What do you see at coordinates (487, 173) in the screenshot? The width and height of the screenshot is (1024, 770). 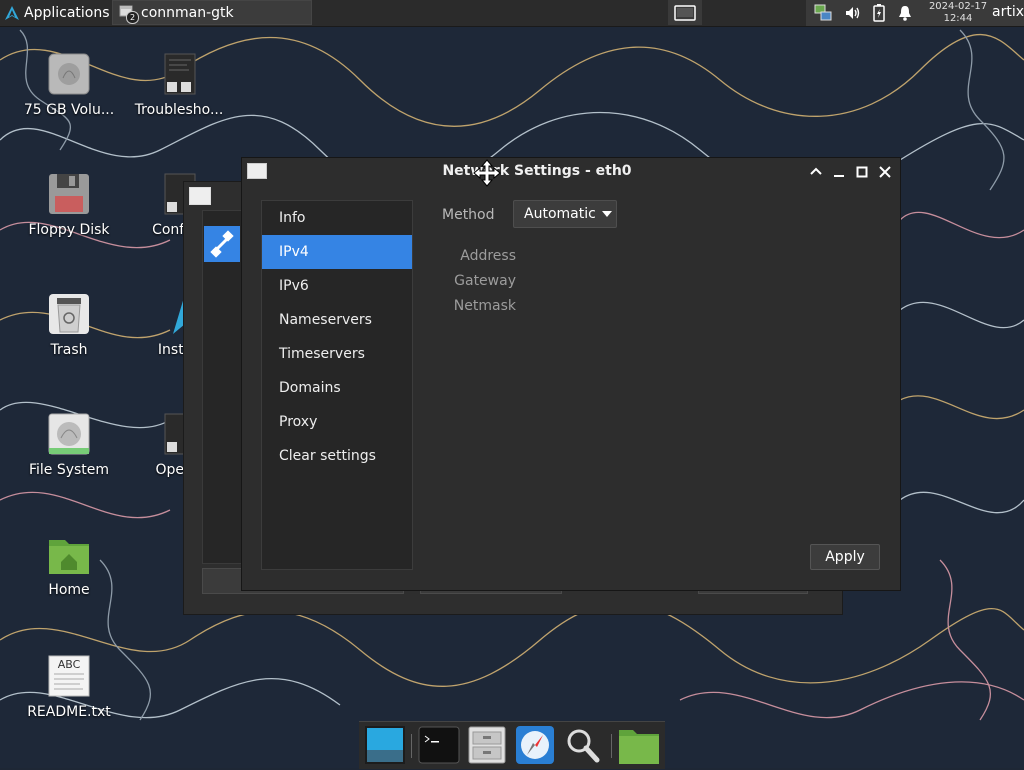 I see `move-cursor-icon` at bounding box center [487, 173].